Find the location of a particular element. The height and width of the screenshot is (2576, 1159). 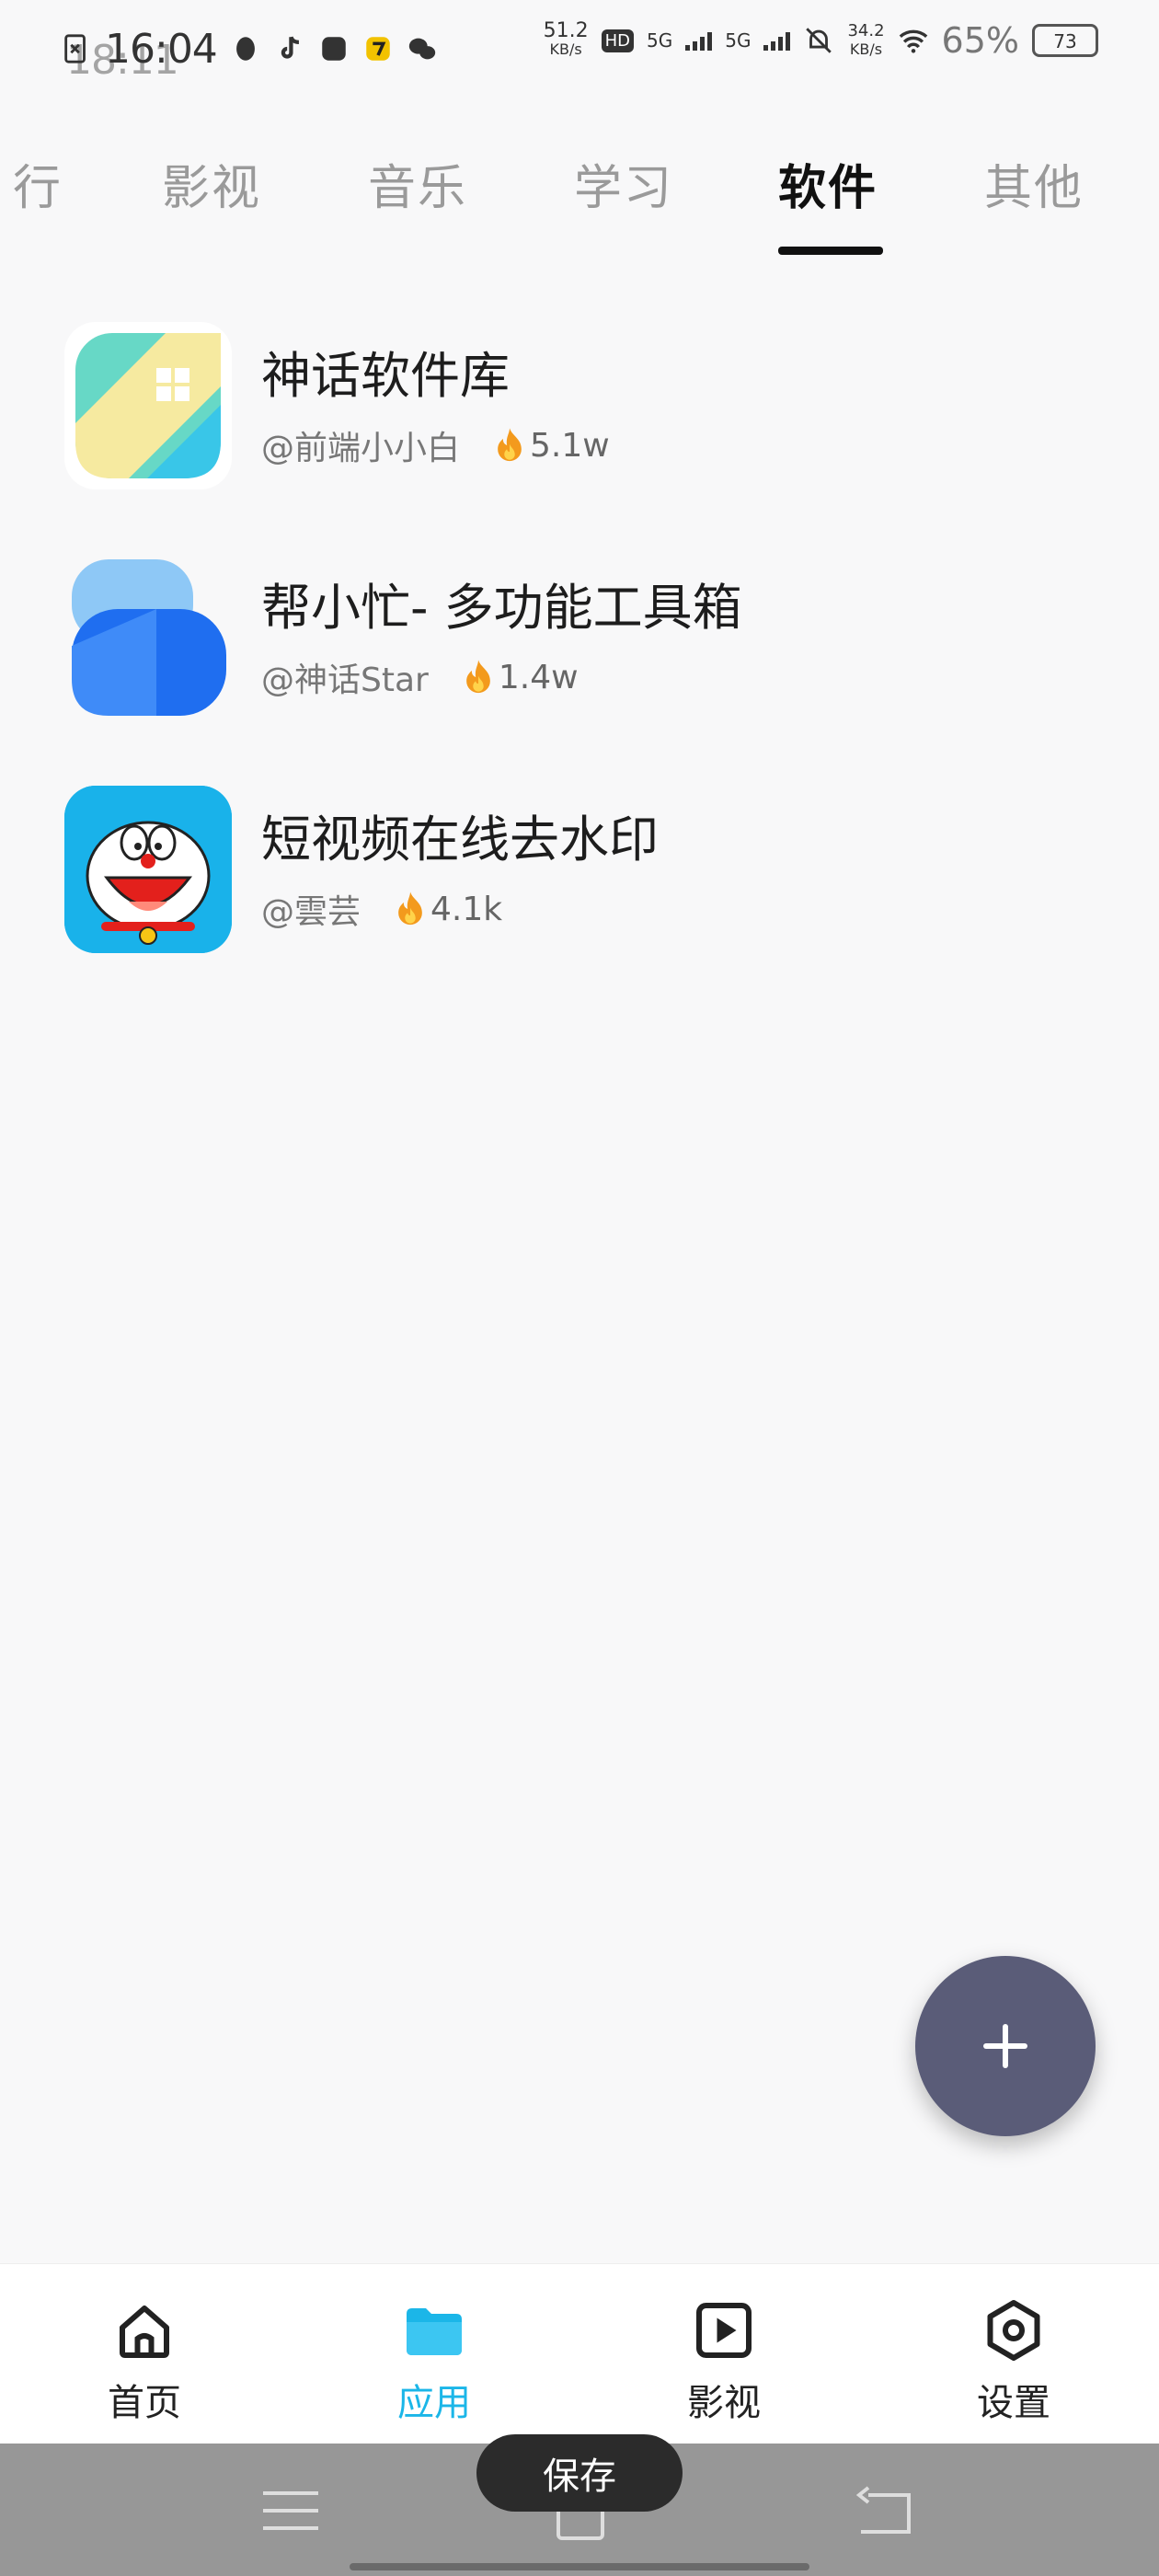

app-title: 帮小忙- 多功能工具箱 is located at coordinates (501, 608).